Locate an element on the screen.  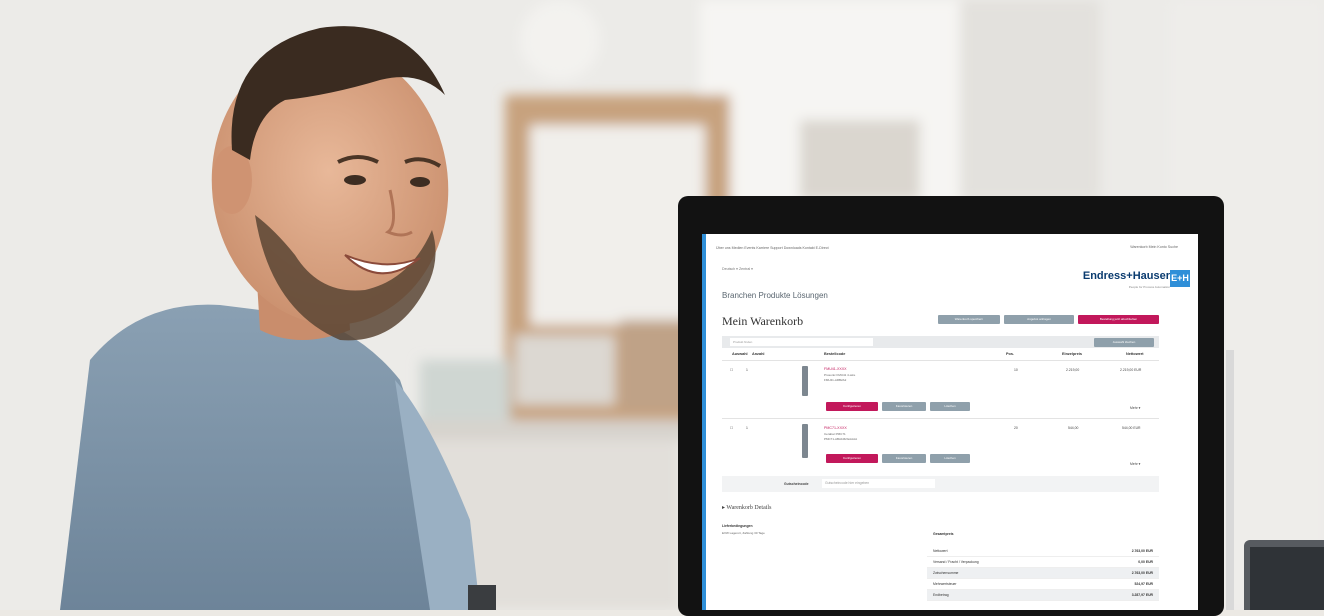
summary-row: Zwischensumme 2.763,00 EUR is located at coordinates (1043, 573).